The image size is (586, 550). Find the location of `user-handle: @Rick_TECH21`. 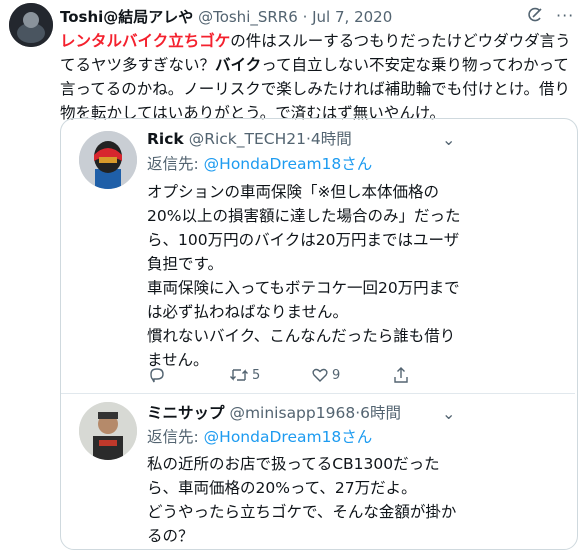

user-handle: @Rick_TECH21 is located at coordinates (247, 139).